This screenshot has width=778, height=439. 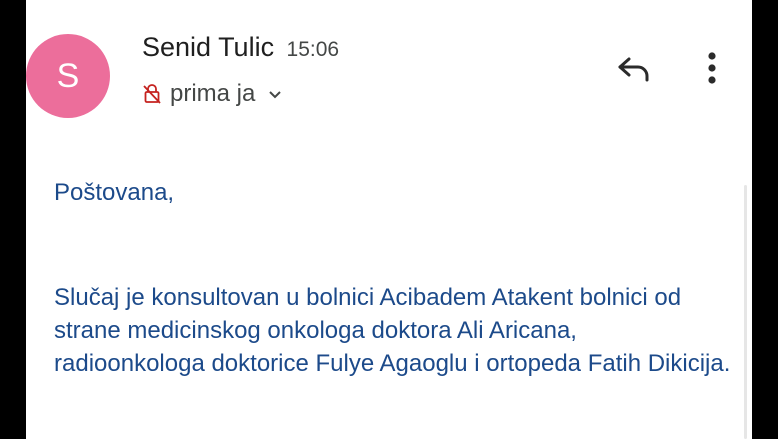 I want to click on email-greeting: Poštovana,, so click(x=114, y=192).